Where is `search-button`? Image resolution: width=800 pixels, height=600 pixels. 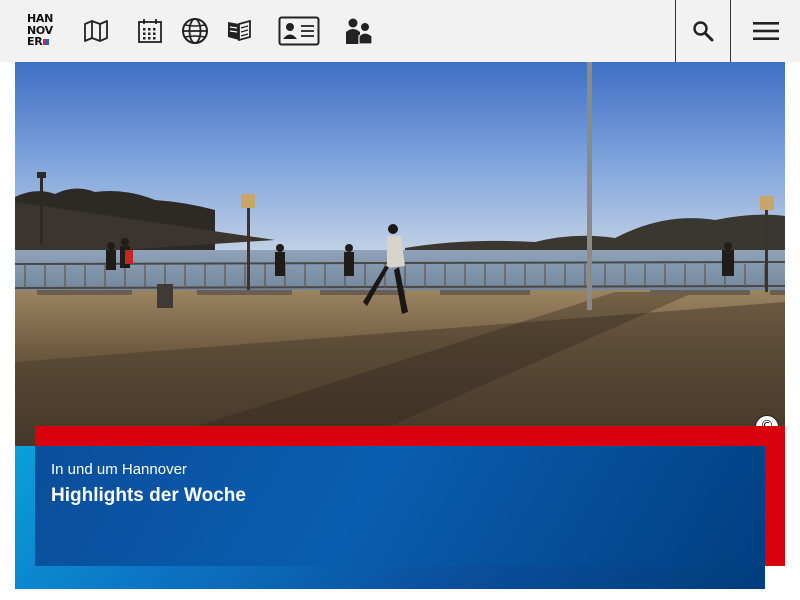 search-button is located at coordinates (702, 31).